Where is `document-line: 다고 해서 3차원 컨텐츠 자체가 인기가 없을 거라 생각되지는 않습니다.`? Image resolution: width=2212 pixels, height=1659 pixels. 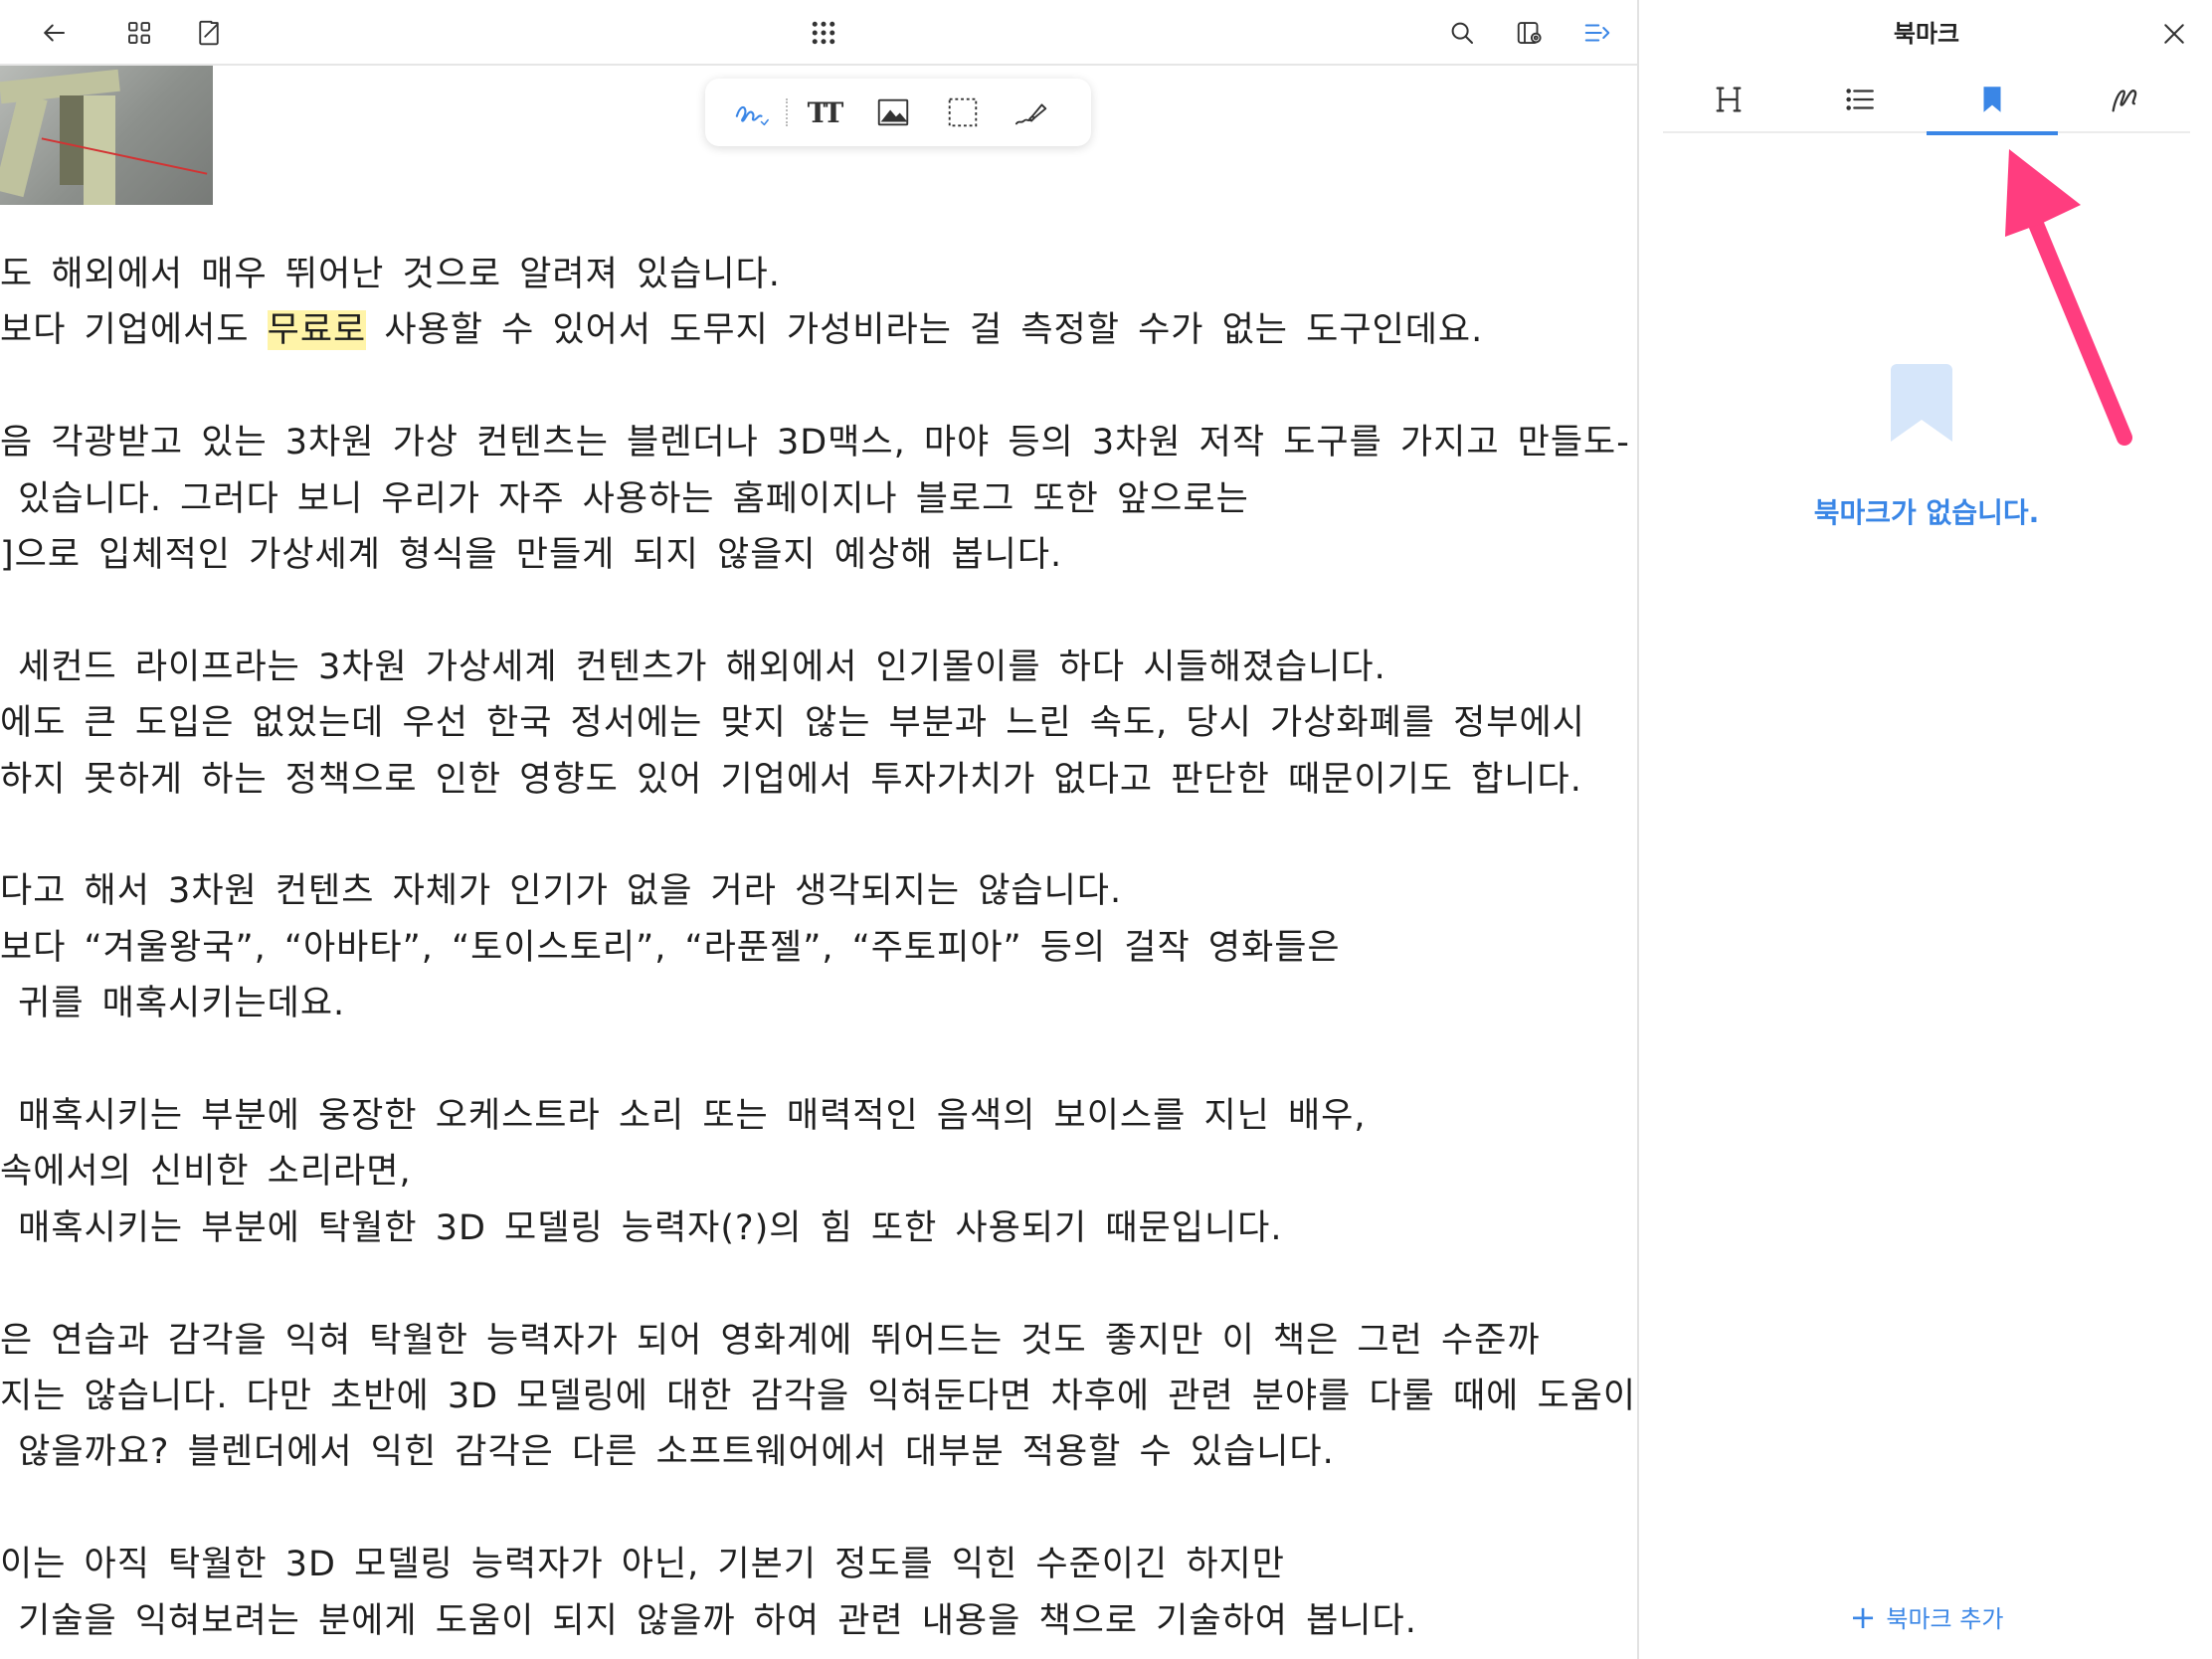
document-line: 다고 해서 3차원 컨텐츠 자체가 인기가 없을 거라 생각되지는 않습니다. is located at coordinates (561, 891).